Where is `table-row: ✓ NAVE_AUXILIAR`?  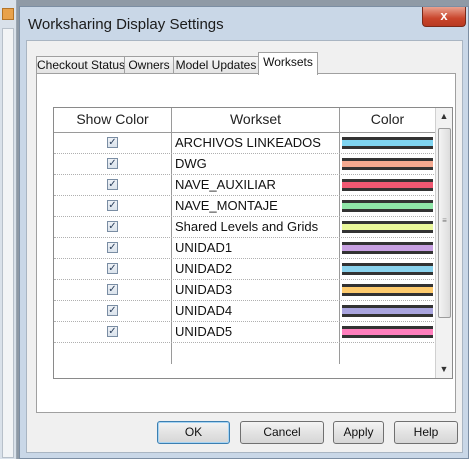
table-row: ✓ NAVE_AUXILIAR is located at coordinates (245, 185).